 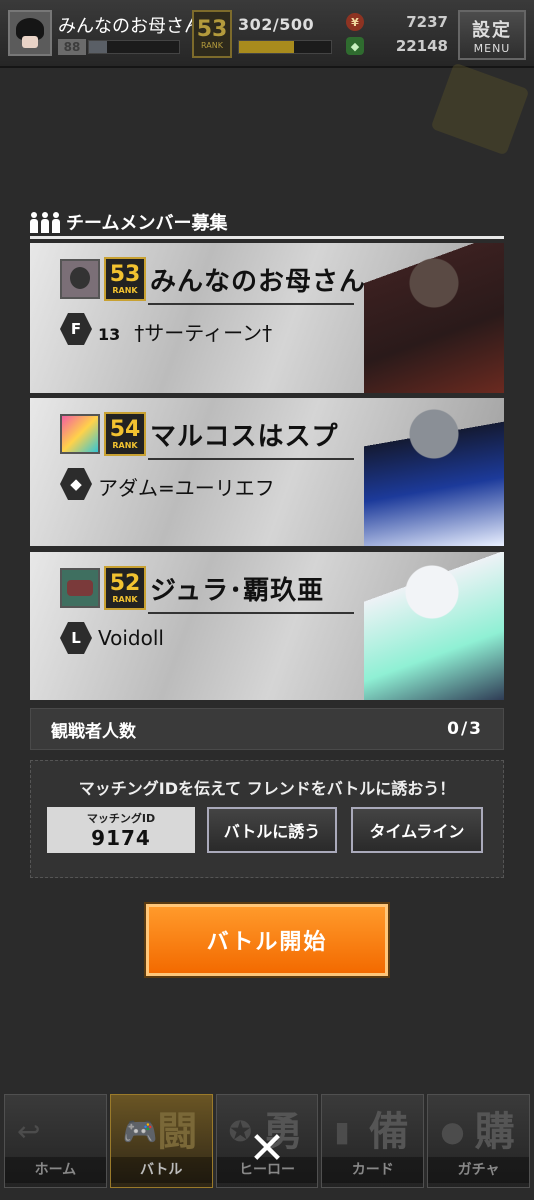 I want to click on spectator-label: 観戦者人数, so click(x=93, y=731).